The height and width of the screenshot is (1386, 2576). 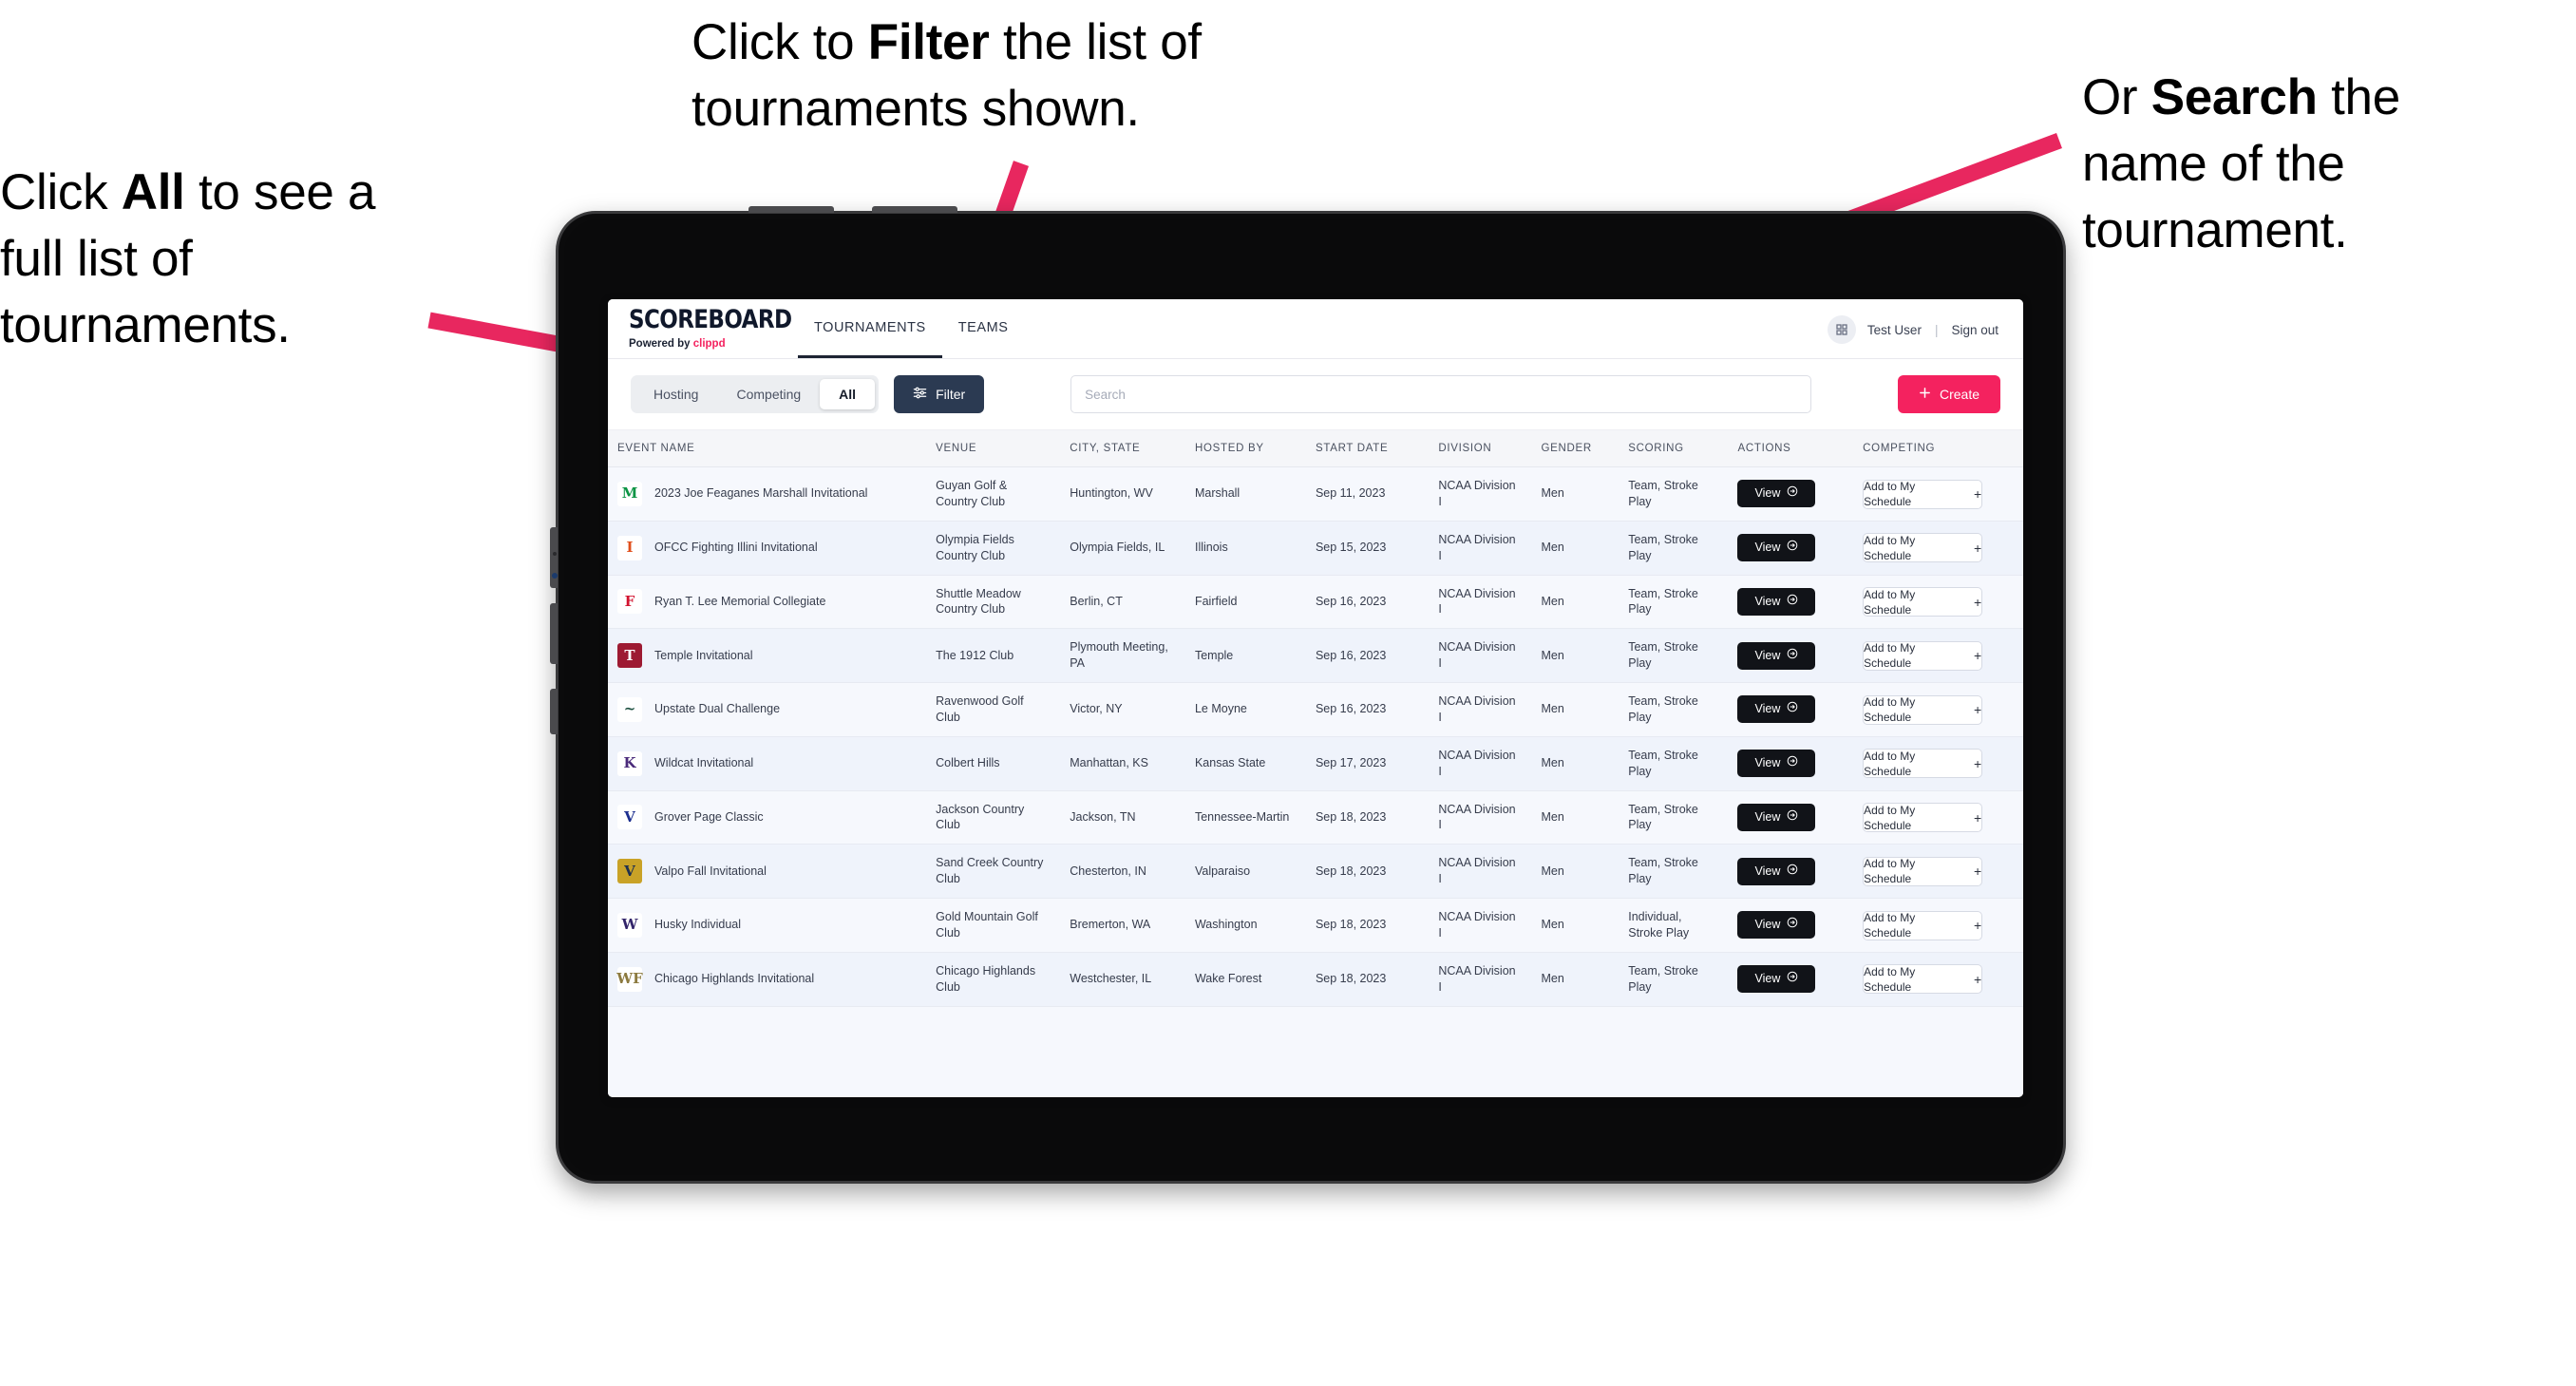 I want to click on segment-hosting: Hosting, so click(x=676, y=394).